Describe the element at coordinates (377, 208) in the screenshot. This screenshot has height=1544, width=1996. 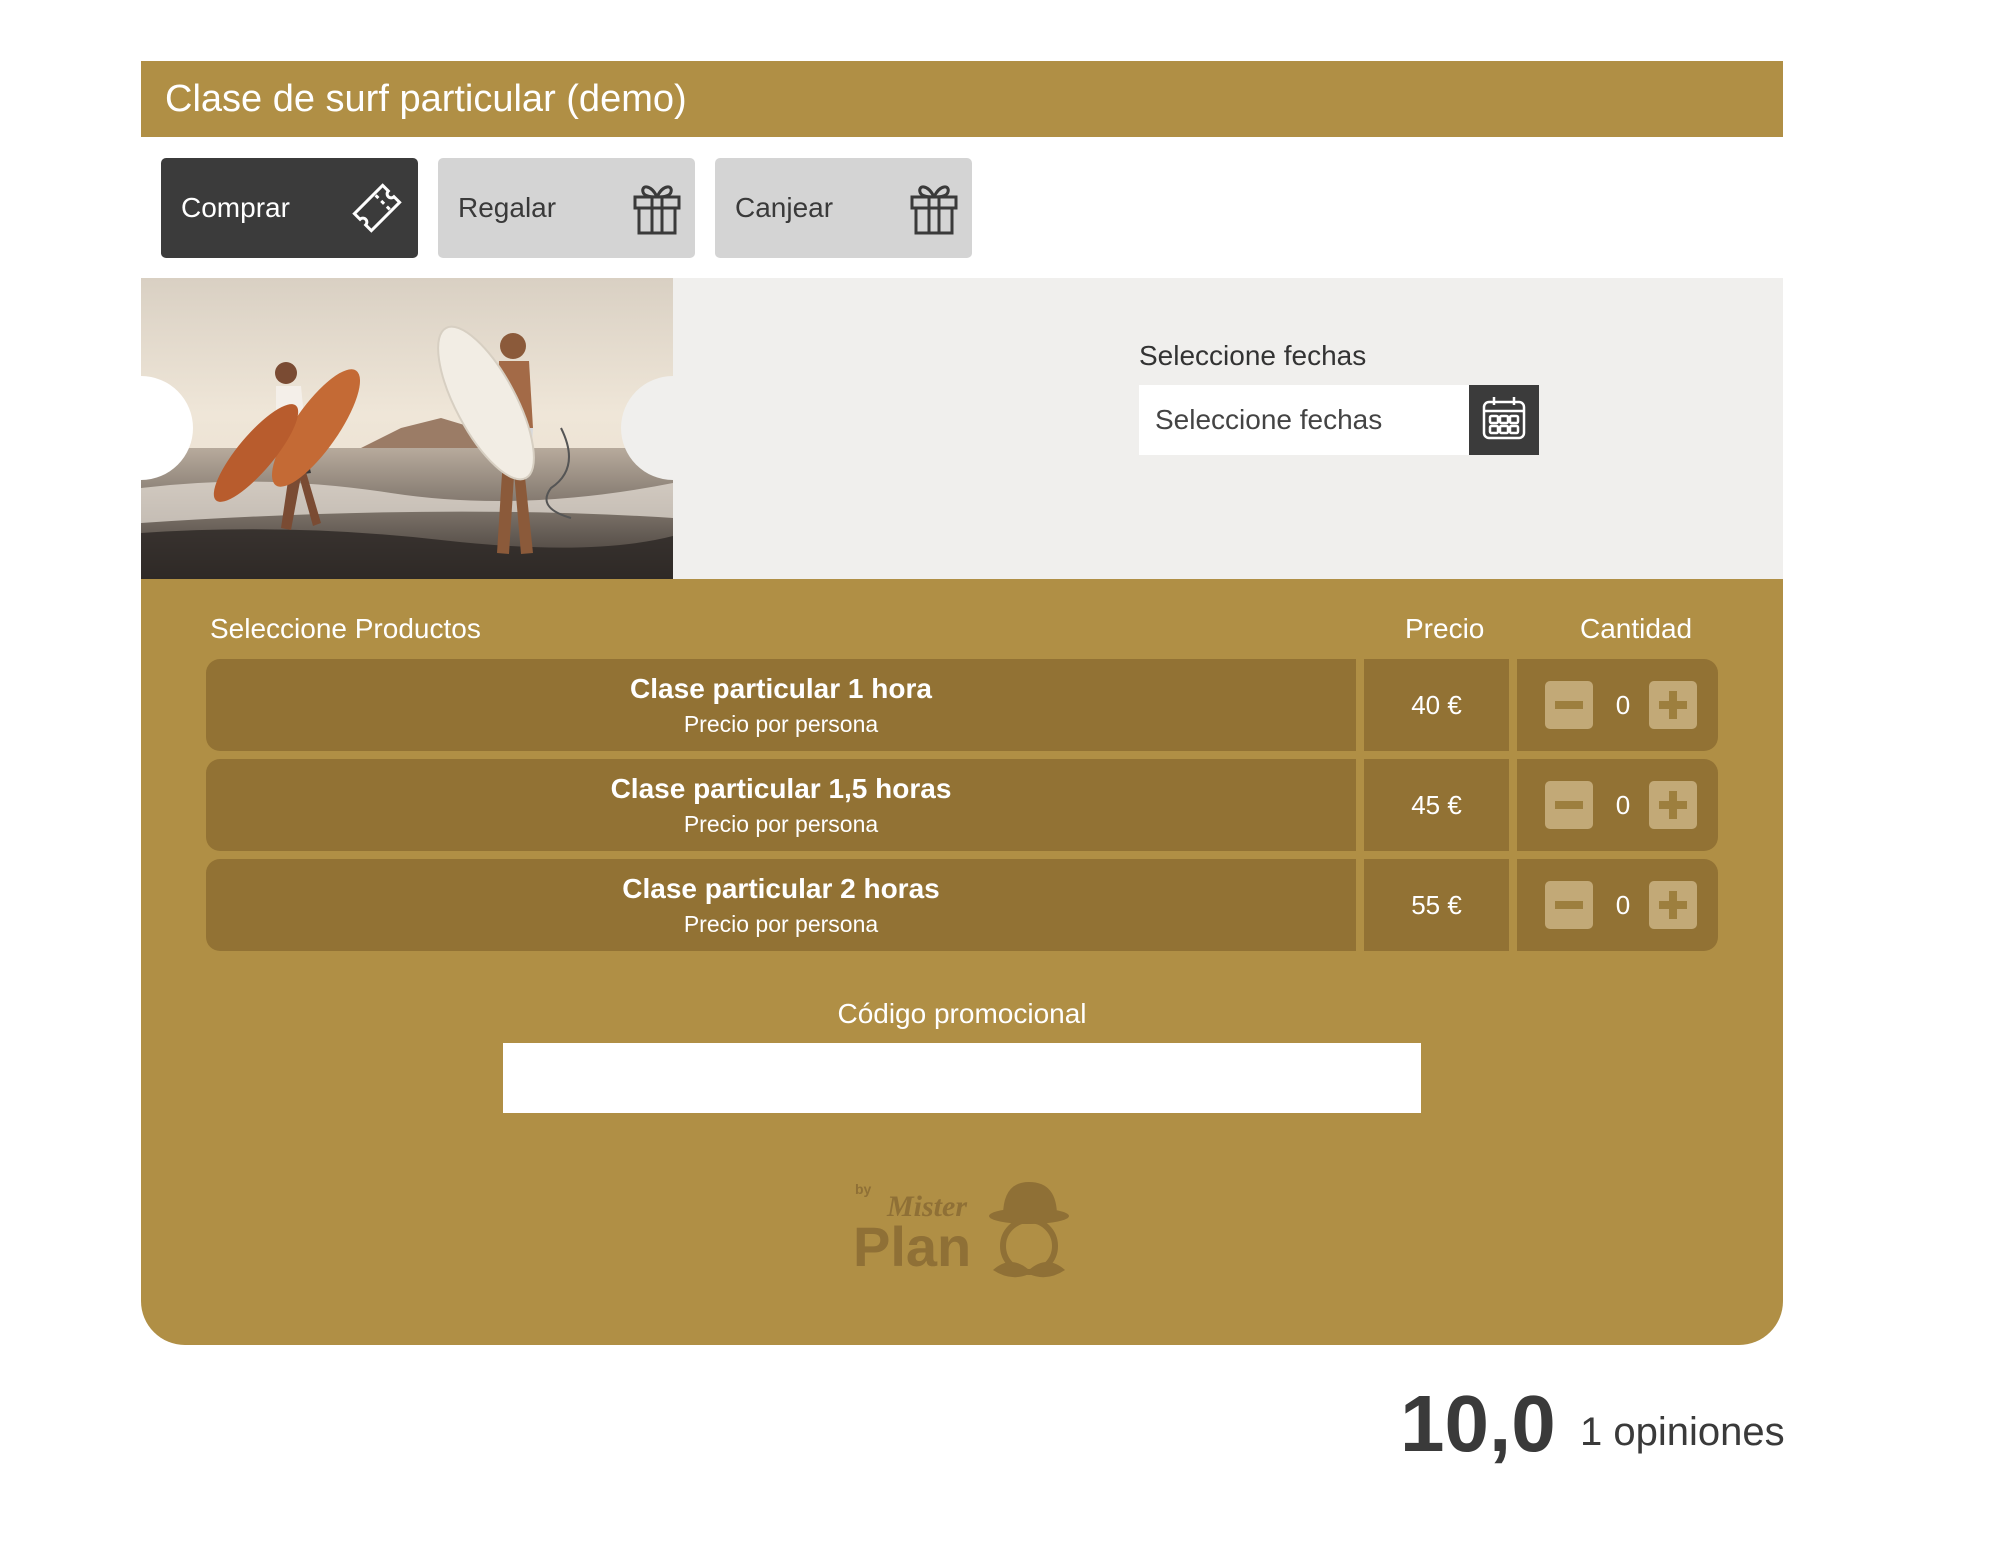
I see `ticket-icon` at that location.